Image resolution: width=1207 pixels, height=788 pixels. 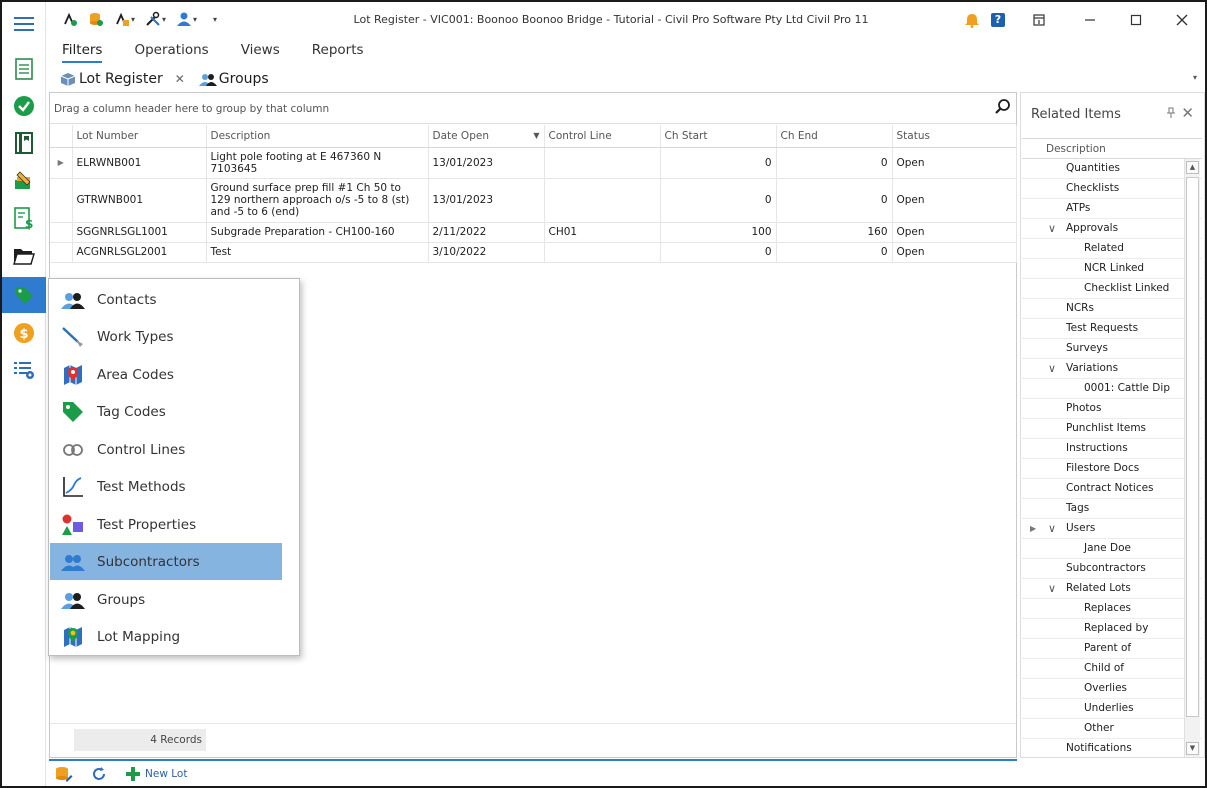 I want to click on col-control-line: Control Line, so click(x=602, y=136).